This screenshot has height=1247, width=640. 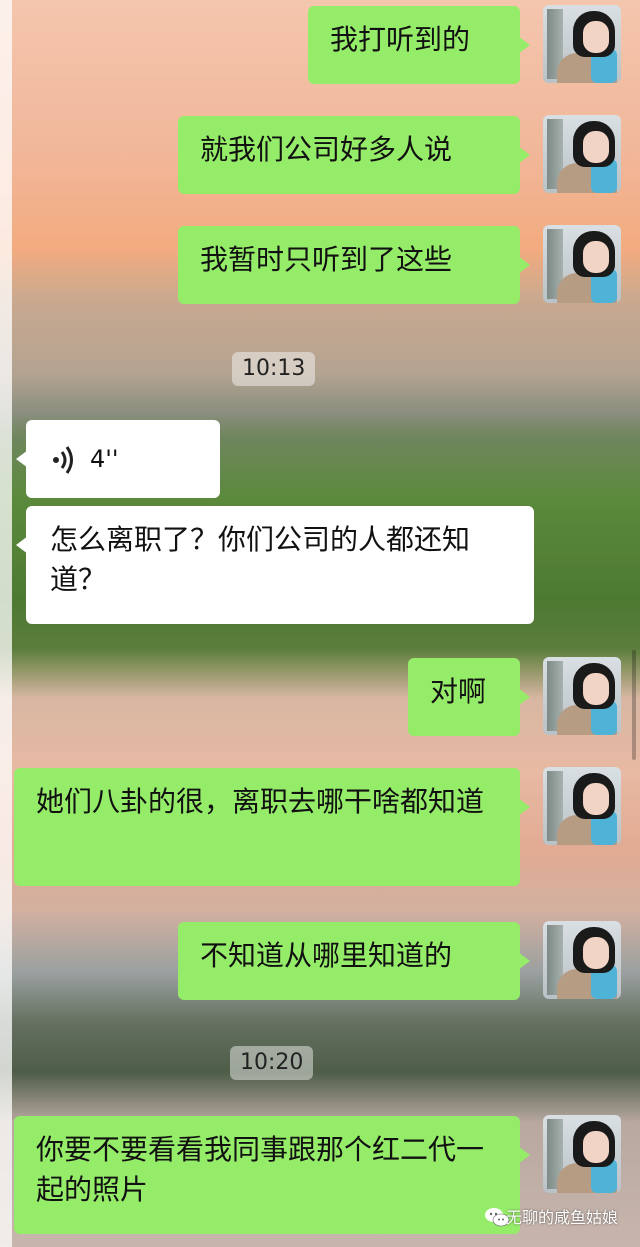 What do you see at coordinates (326, 149) in the screenshot?
I see `message-text: 就我们公司好多人说` at bounding box center [326, 149].